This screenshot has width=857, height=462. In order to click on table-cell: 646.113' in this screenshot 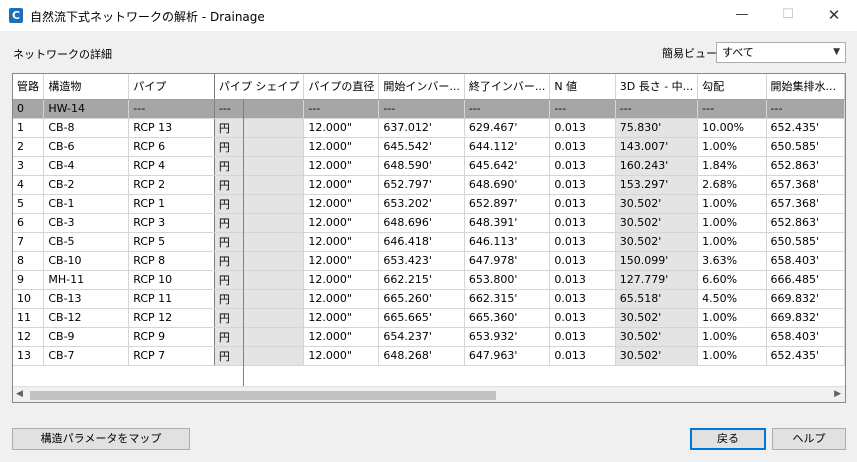, I will do `click(507, 242)`.